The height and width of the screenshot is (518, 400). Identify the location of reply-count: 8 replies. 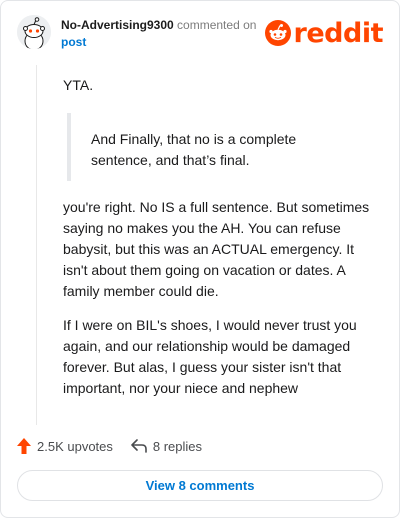
(177, 446).